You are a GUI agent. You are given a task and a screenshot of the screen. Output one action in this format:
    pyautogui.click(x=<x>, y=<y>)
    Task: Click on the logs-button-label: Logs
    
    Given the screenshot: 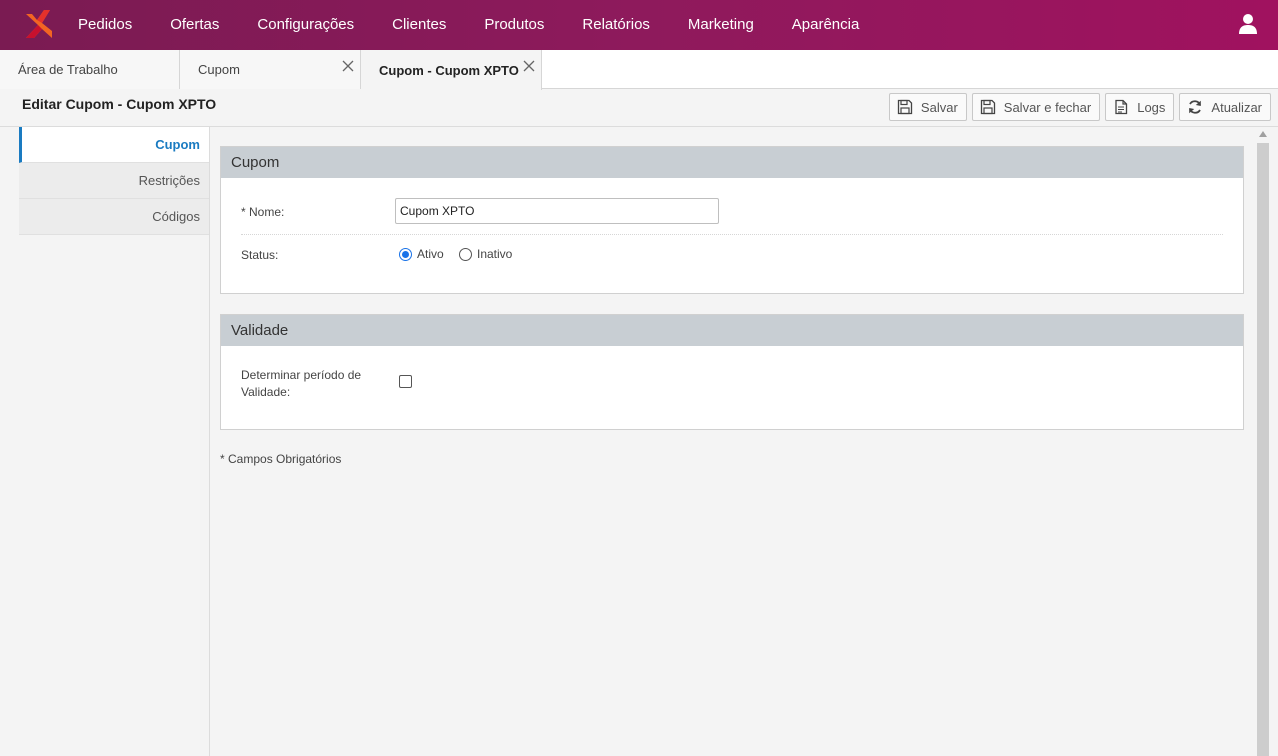 What is the action you would take?
    pyautogui.click(x=1151, y=107)
    